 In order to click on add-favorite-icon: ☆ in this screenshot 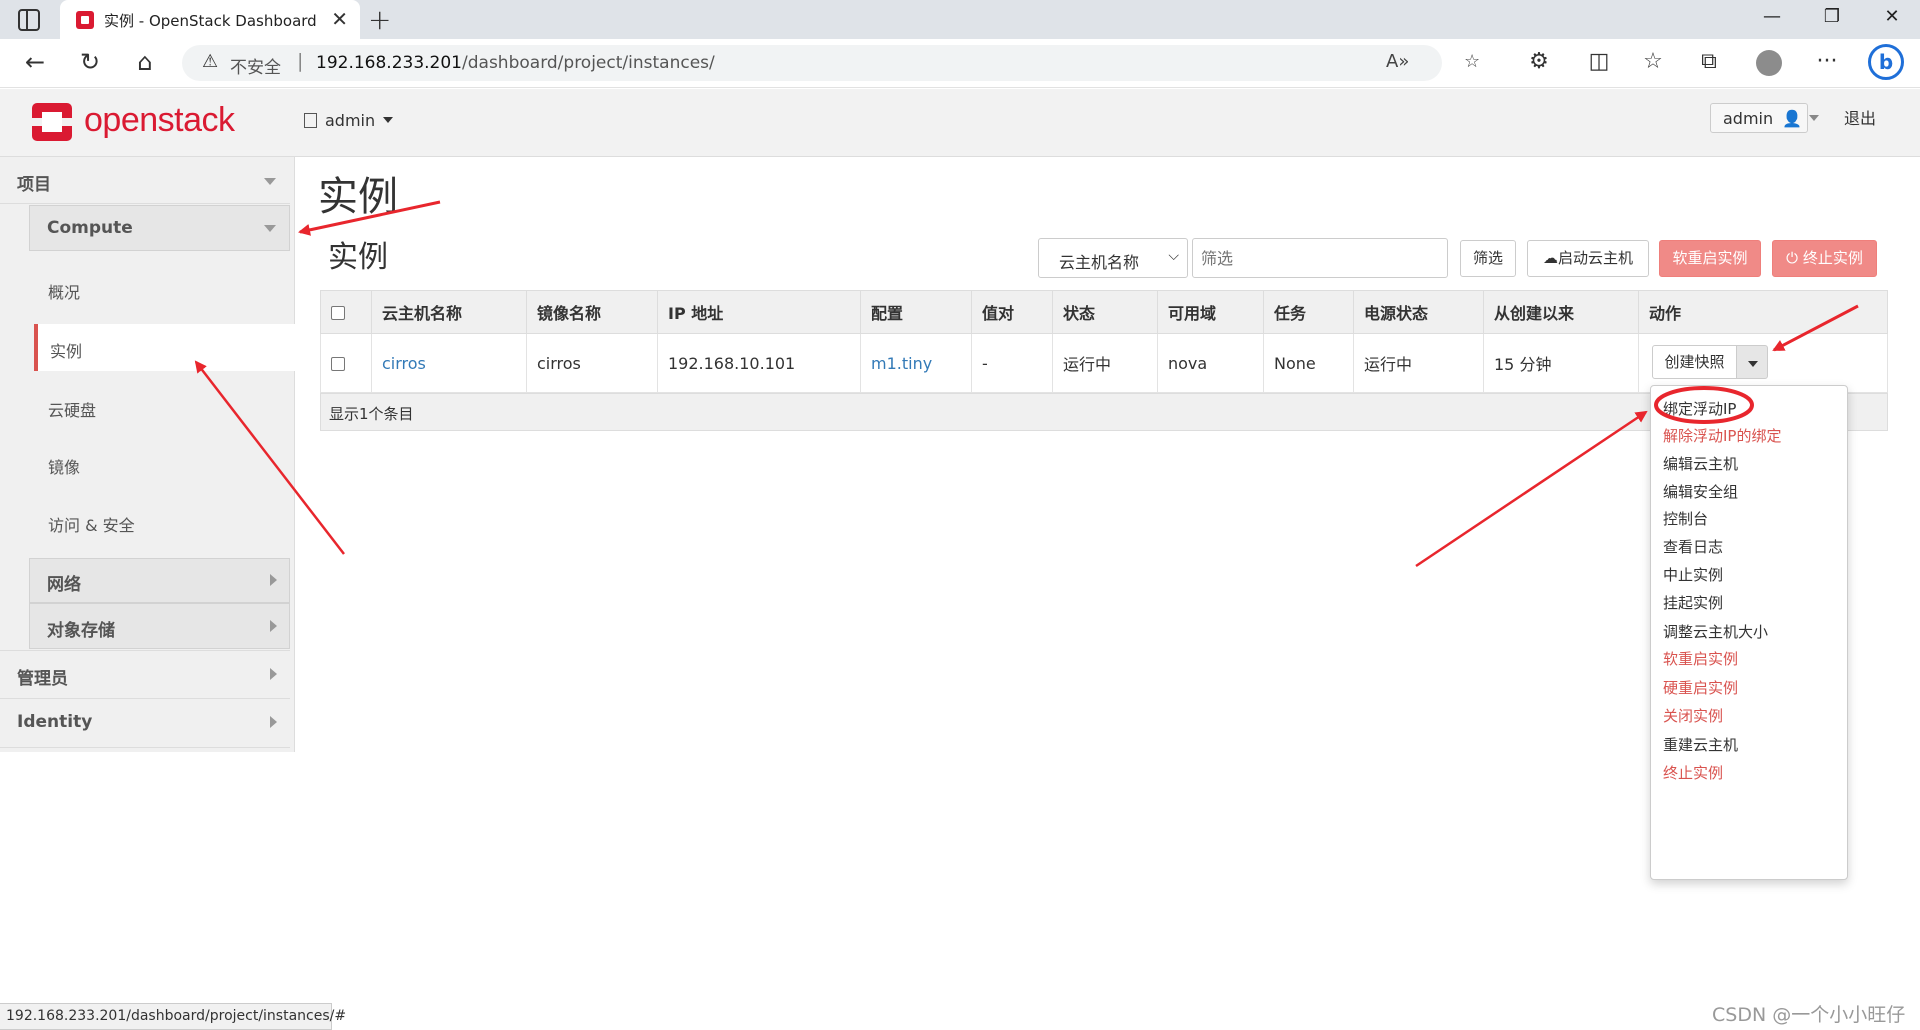, I will do `click(1472, 61)`.